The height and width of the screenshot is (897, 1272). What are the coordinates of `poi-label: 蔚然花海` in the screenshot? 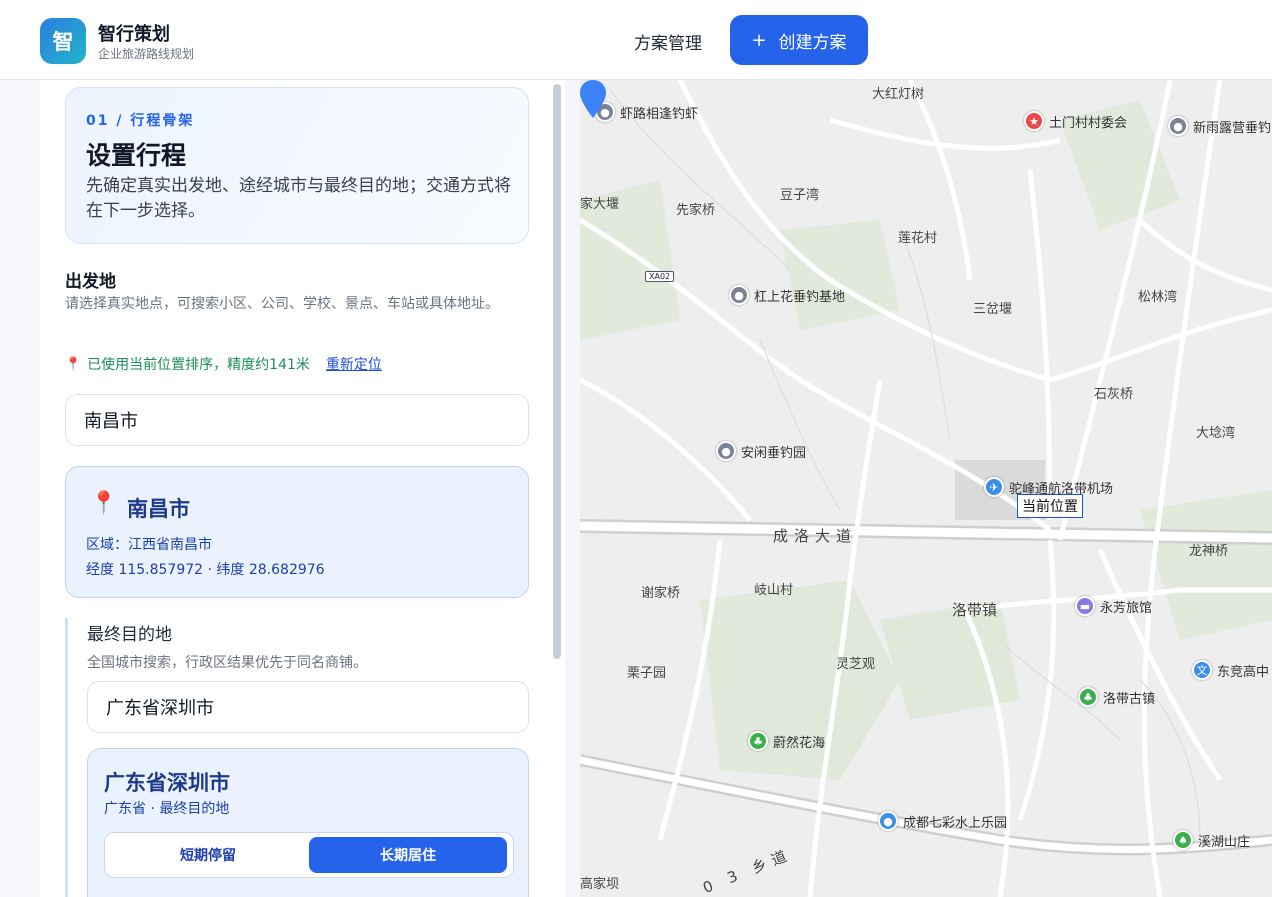 It's located at (799, 743).